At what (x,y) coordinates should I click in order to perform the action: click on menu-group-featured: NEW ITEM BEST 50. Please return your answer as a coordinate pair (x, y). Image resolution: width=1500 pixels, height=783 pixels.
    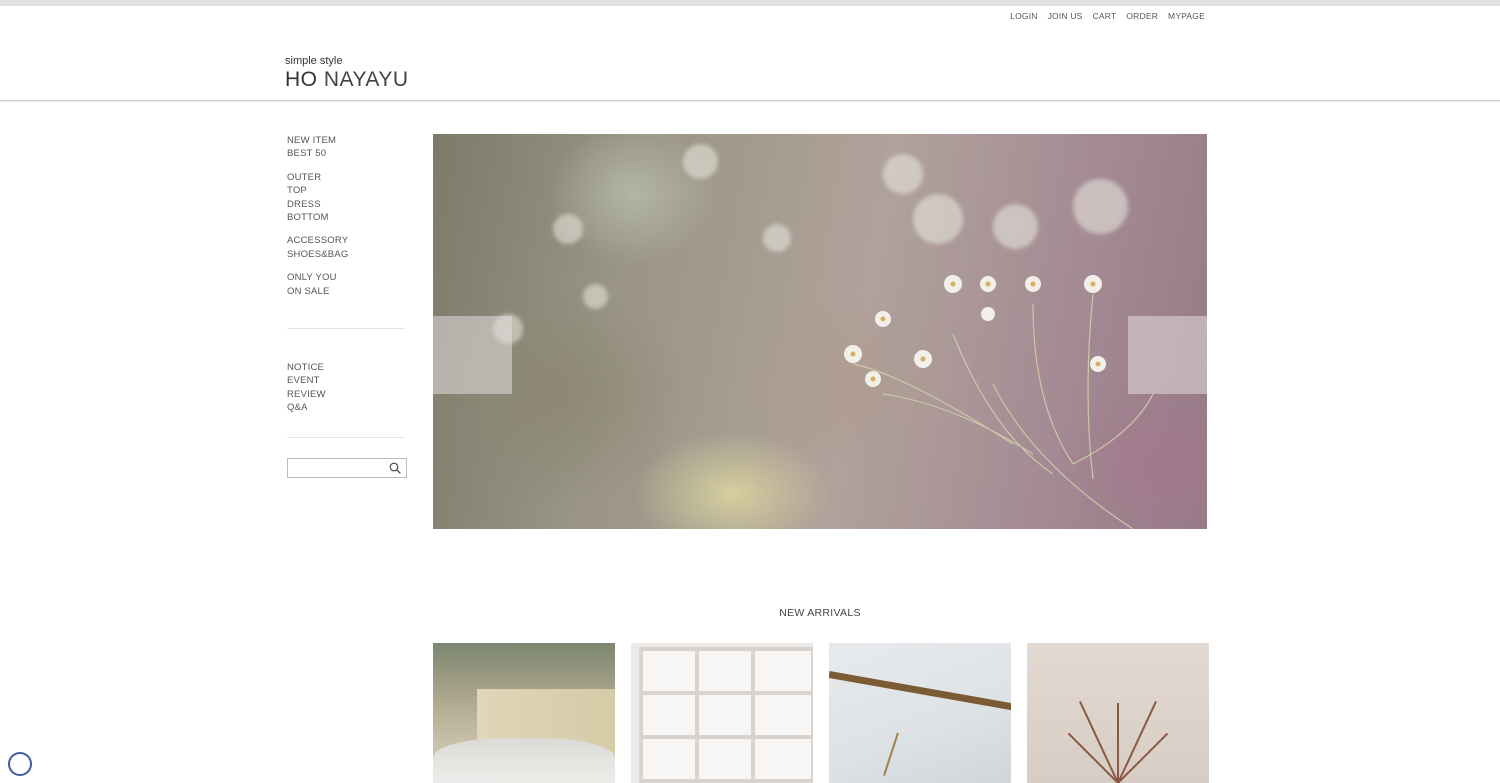
    Looking at the image, I should click on (347, 147).